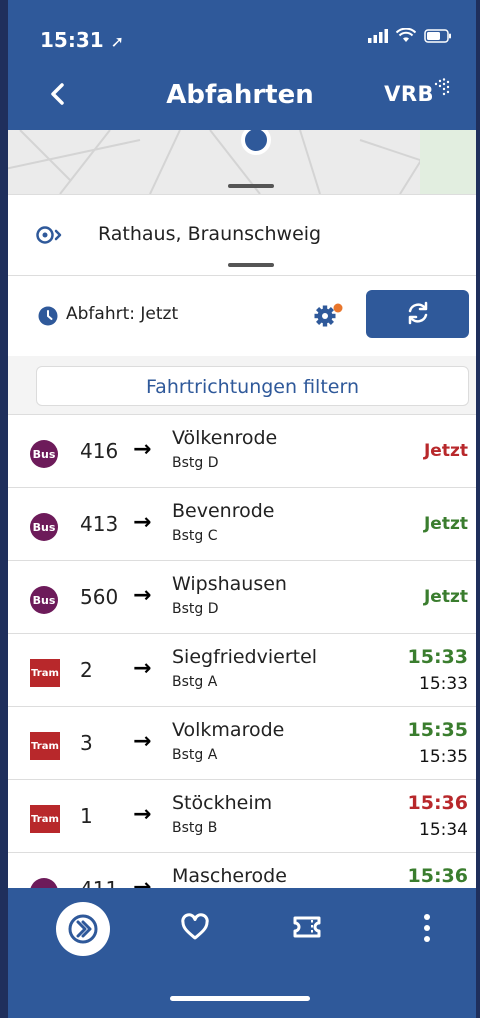  What do you see at coordinates (99, 524) in the screenshot?
I see `line-number: 413` at bounding box center [99, 524].